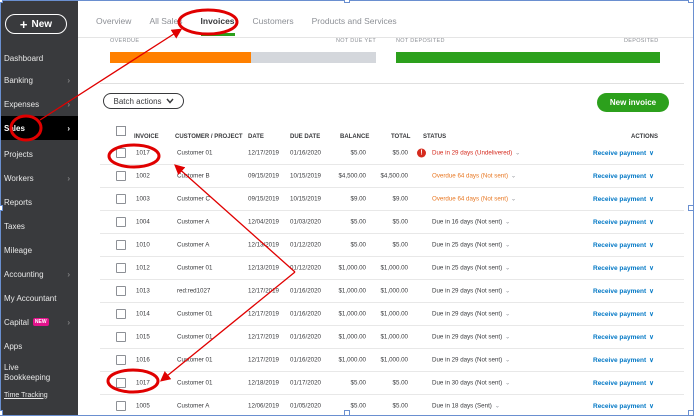 The image size is (694, 416). What do you see at coordinates (39, 226) in the screenshot?
I see `sidebar-item-taxes: Taxes` at bounding box center [39, 226].